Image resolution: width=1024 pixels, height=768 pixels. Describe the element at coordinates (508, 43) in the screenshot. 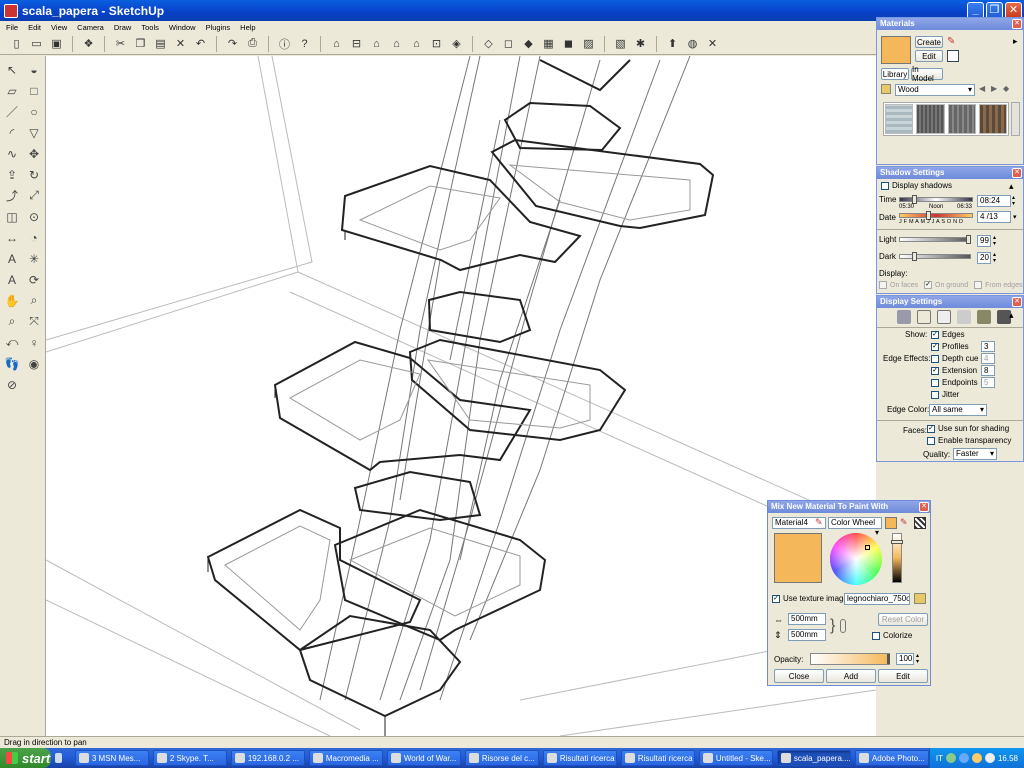

I see `hidden-line-icon: ◻` at that location.